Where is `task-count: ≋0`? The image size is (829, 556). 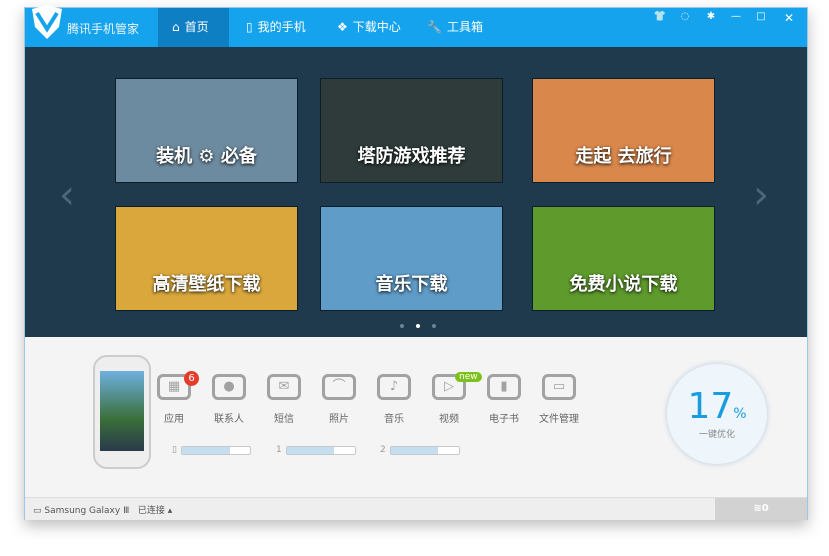 task-count: ≋0 is located at coordinates (761, 509).